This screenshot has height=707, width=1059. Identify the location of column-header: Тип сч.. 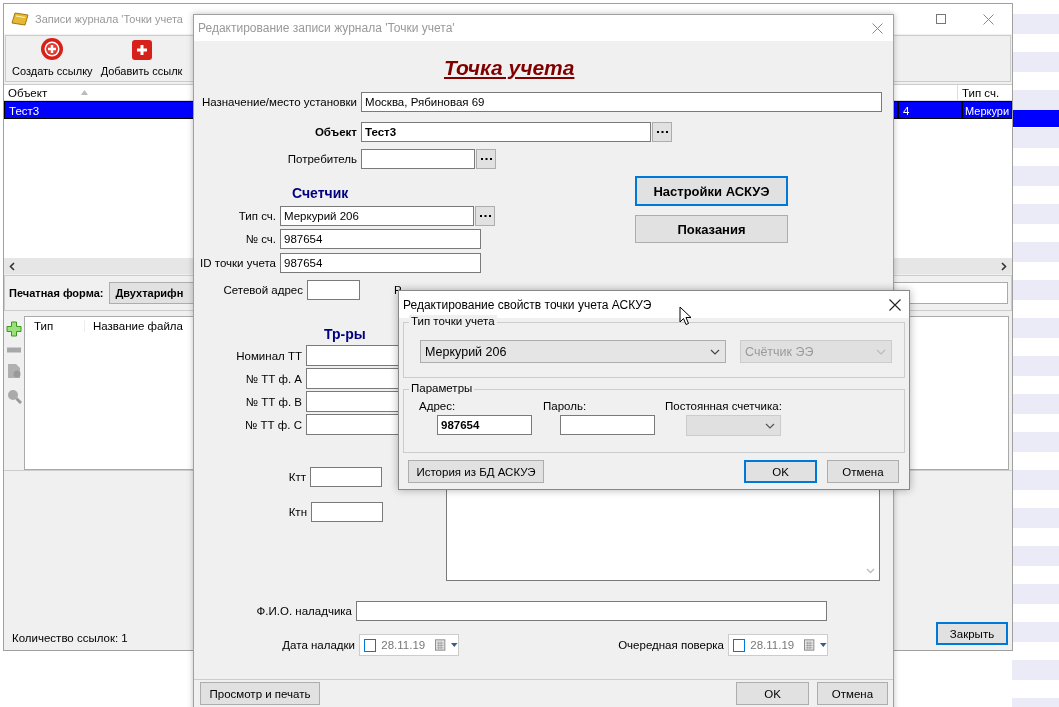
(985, 92).